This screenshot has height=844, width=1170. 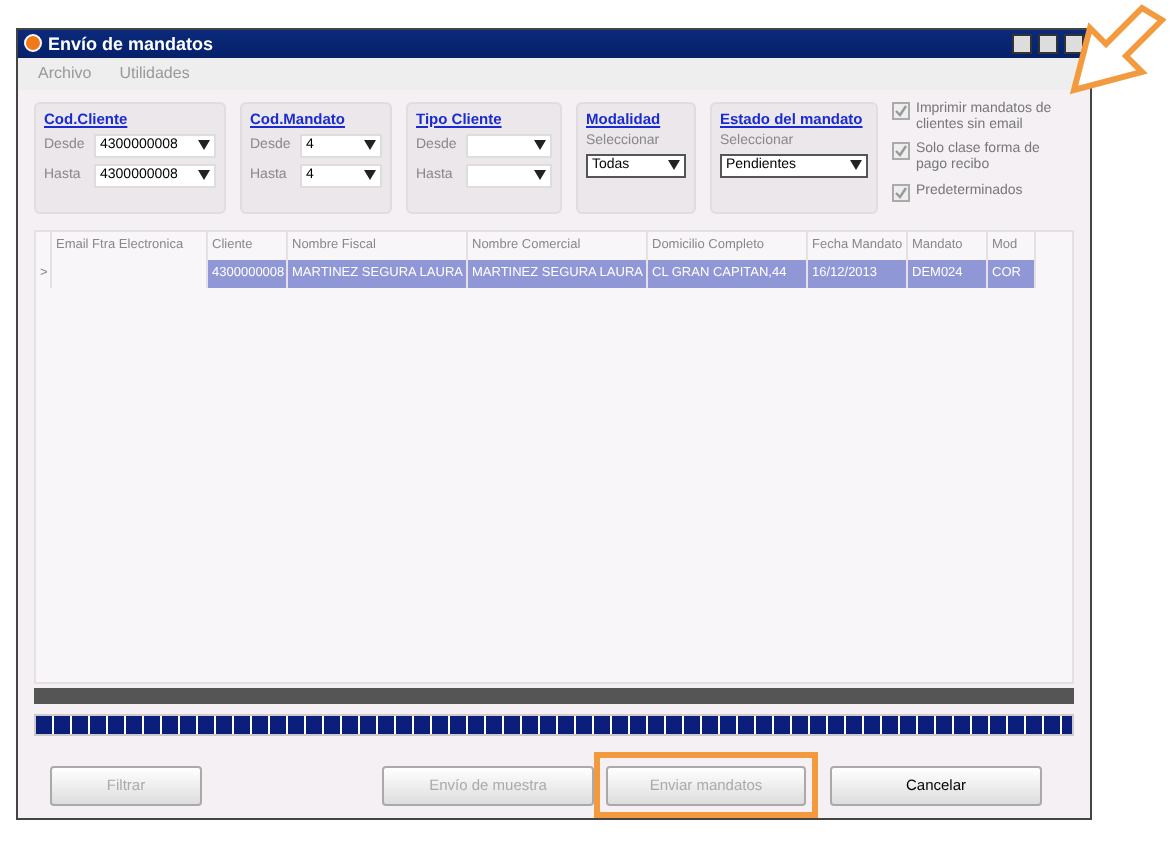 What do you see at coordinates (1022, 43) in the screenshot?
I see `minimize-button` at bounding box center [1022, 43].